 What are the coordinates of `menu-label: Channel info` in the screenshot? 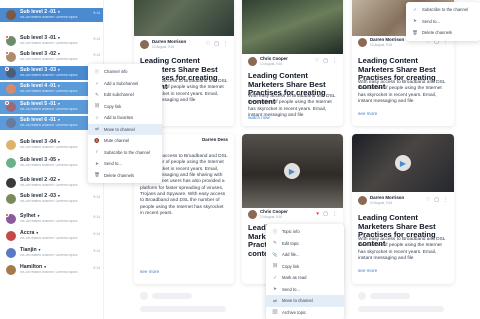 It's located at (116, 72).